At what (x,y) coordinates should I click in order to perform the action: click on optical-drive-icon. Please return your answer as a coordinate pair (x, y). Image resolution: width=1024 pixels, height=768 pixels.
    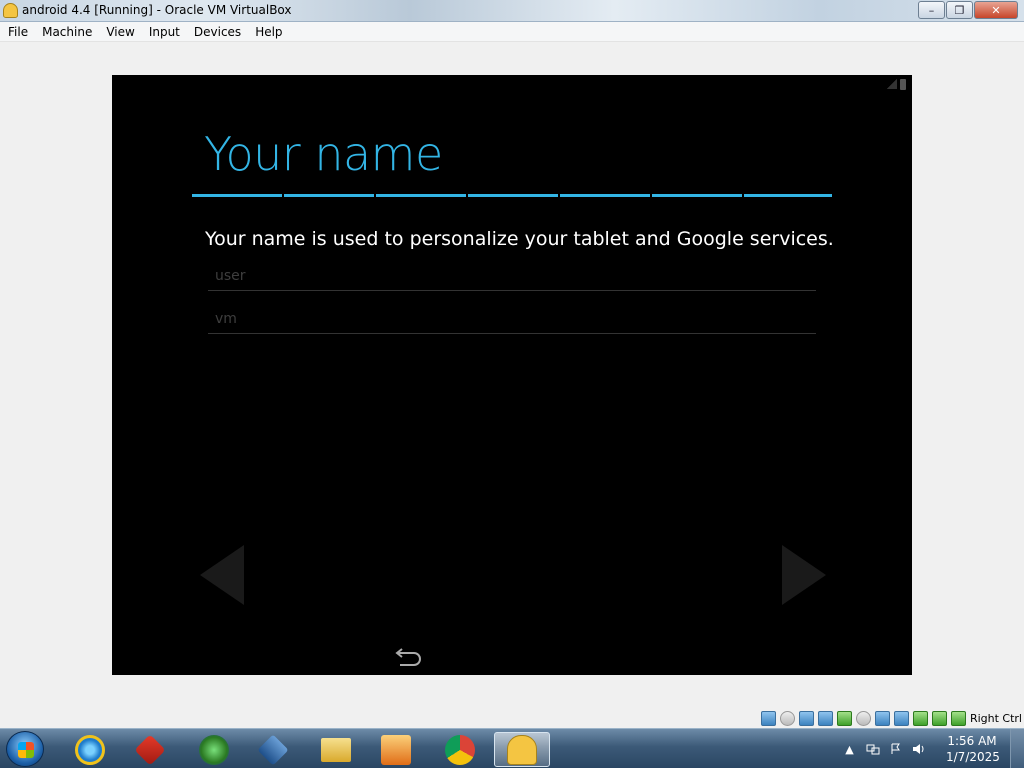
    Looking at the image, I should click on (787, 718).